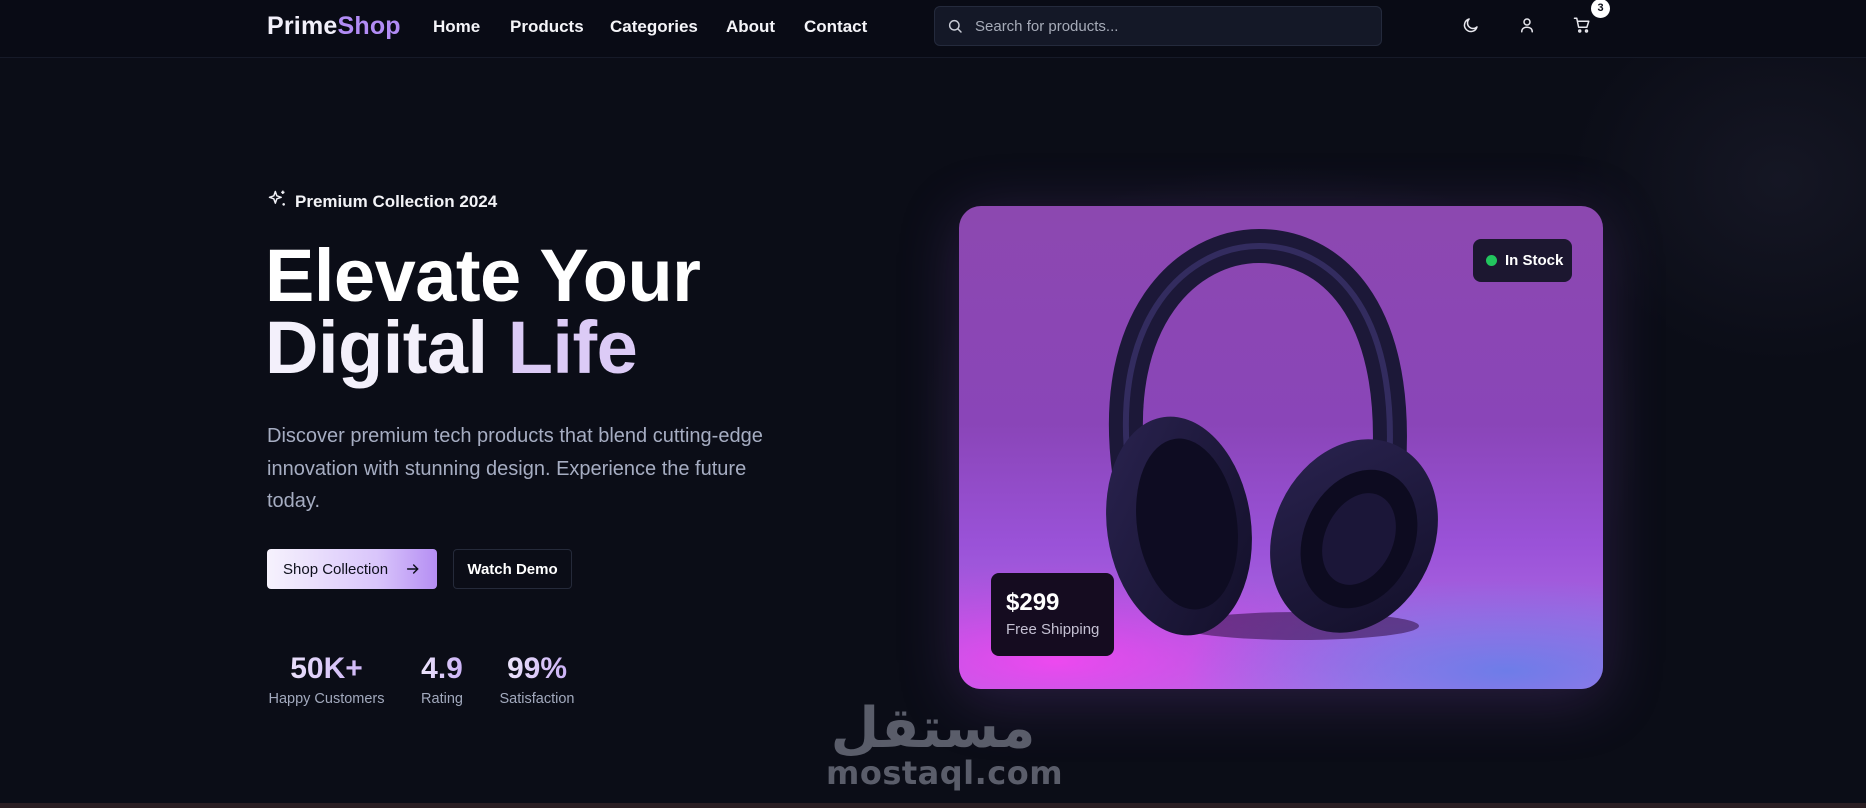 The width and height of the screenshot is (1866, 808). I want to click on watch-demo-button: Watch Demo, so click(512, 569).